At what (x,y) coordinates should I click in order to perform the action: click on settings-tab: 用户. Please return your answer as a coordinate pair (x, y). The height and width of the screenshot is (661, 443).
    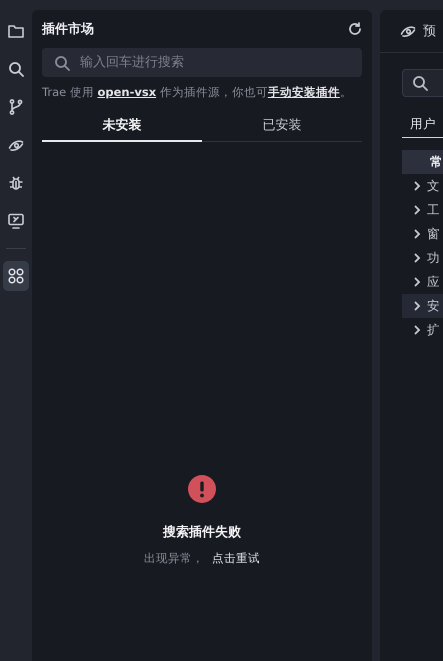
    Looking at the image, I should click on (422, 124).